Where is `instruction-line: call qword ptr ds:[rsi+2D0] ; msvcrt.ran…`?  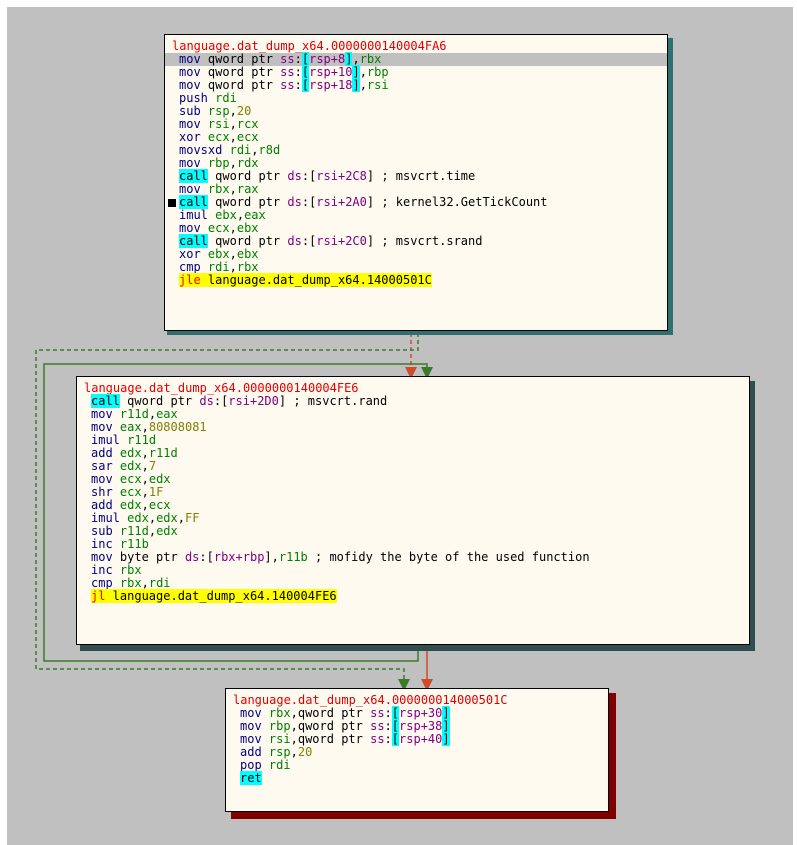 instruction-line: call qword ptr ds:[rsi+2D0] ; msvcrt.ran… is located at coordinates (413, 401).